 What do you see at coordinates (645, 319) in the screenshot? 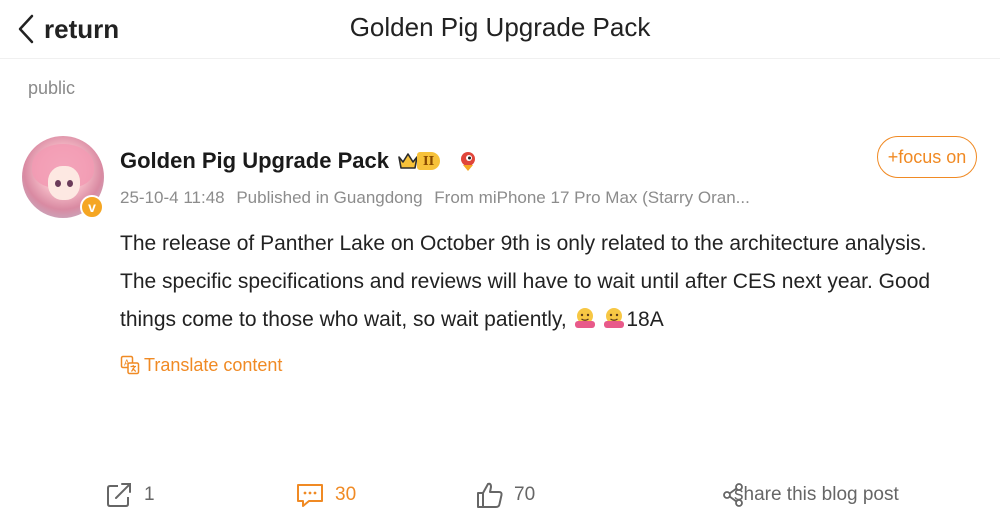
I see `post-text-tail: 18A` at bounding box center [645, 319].